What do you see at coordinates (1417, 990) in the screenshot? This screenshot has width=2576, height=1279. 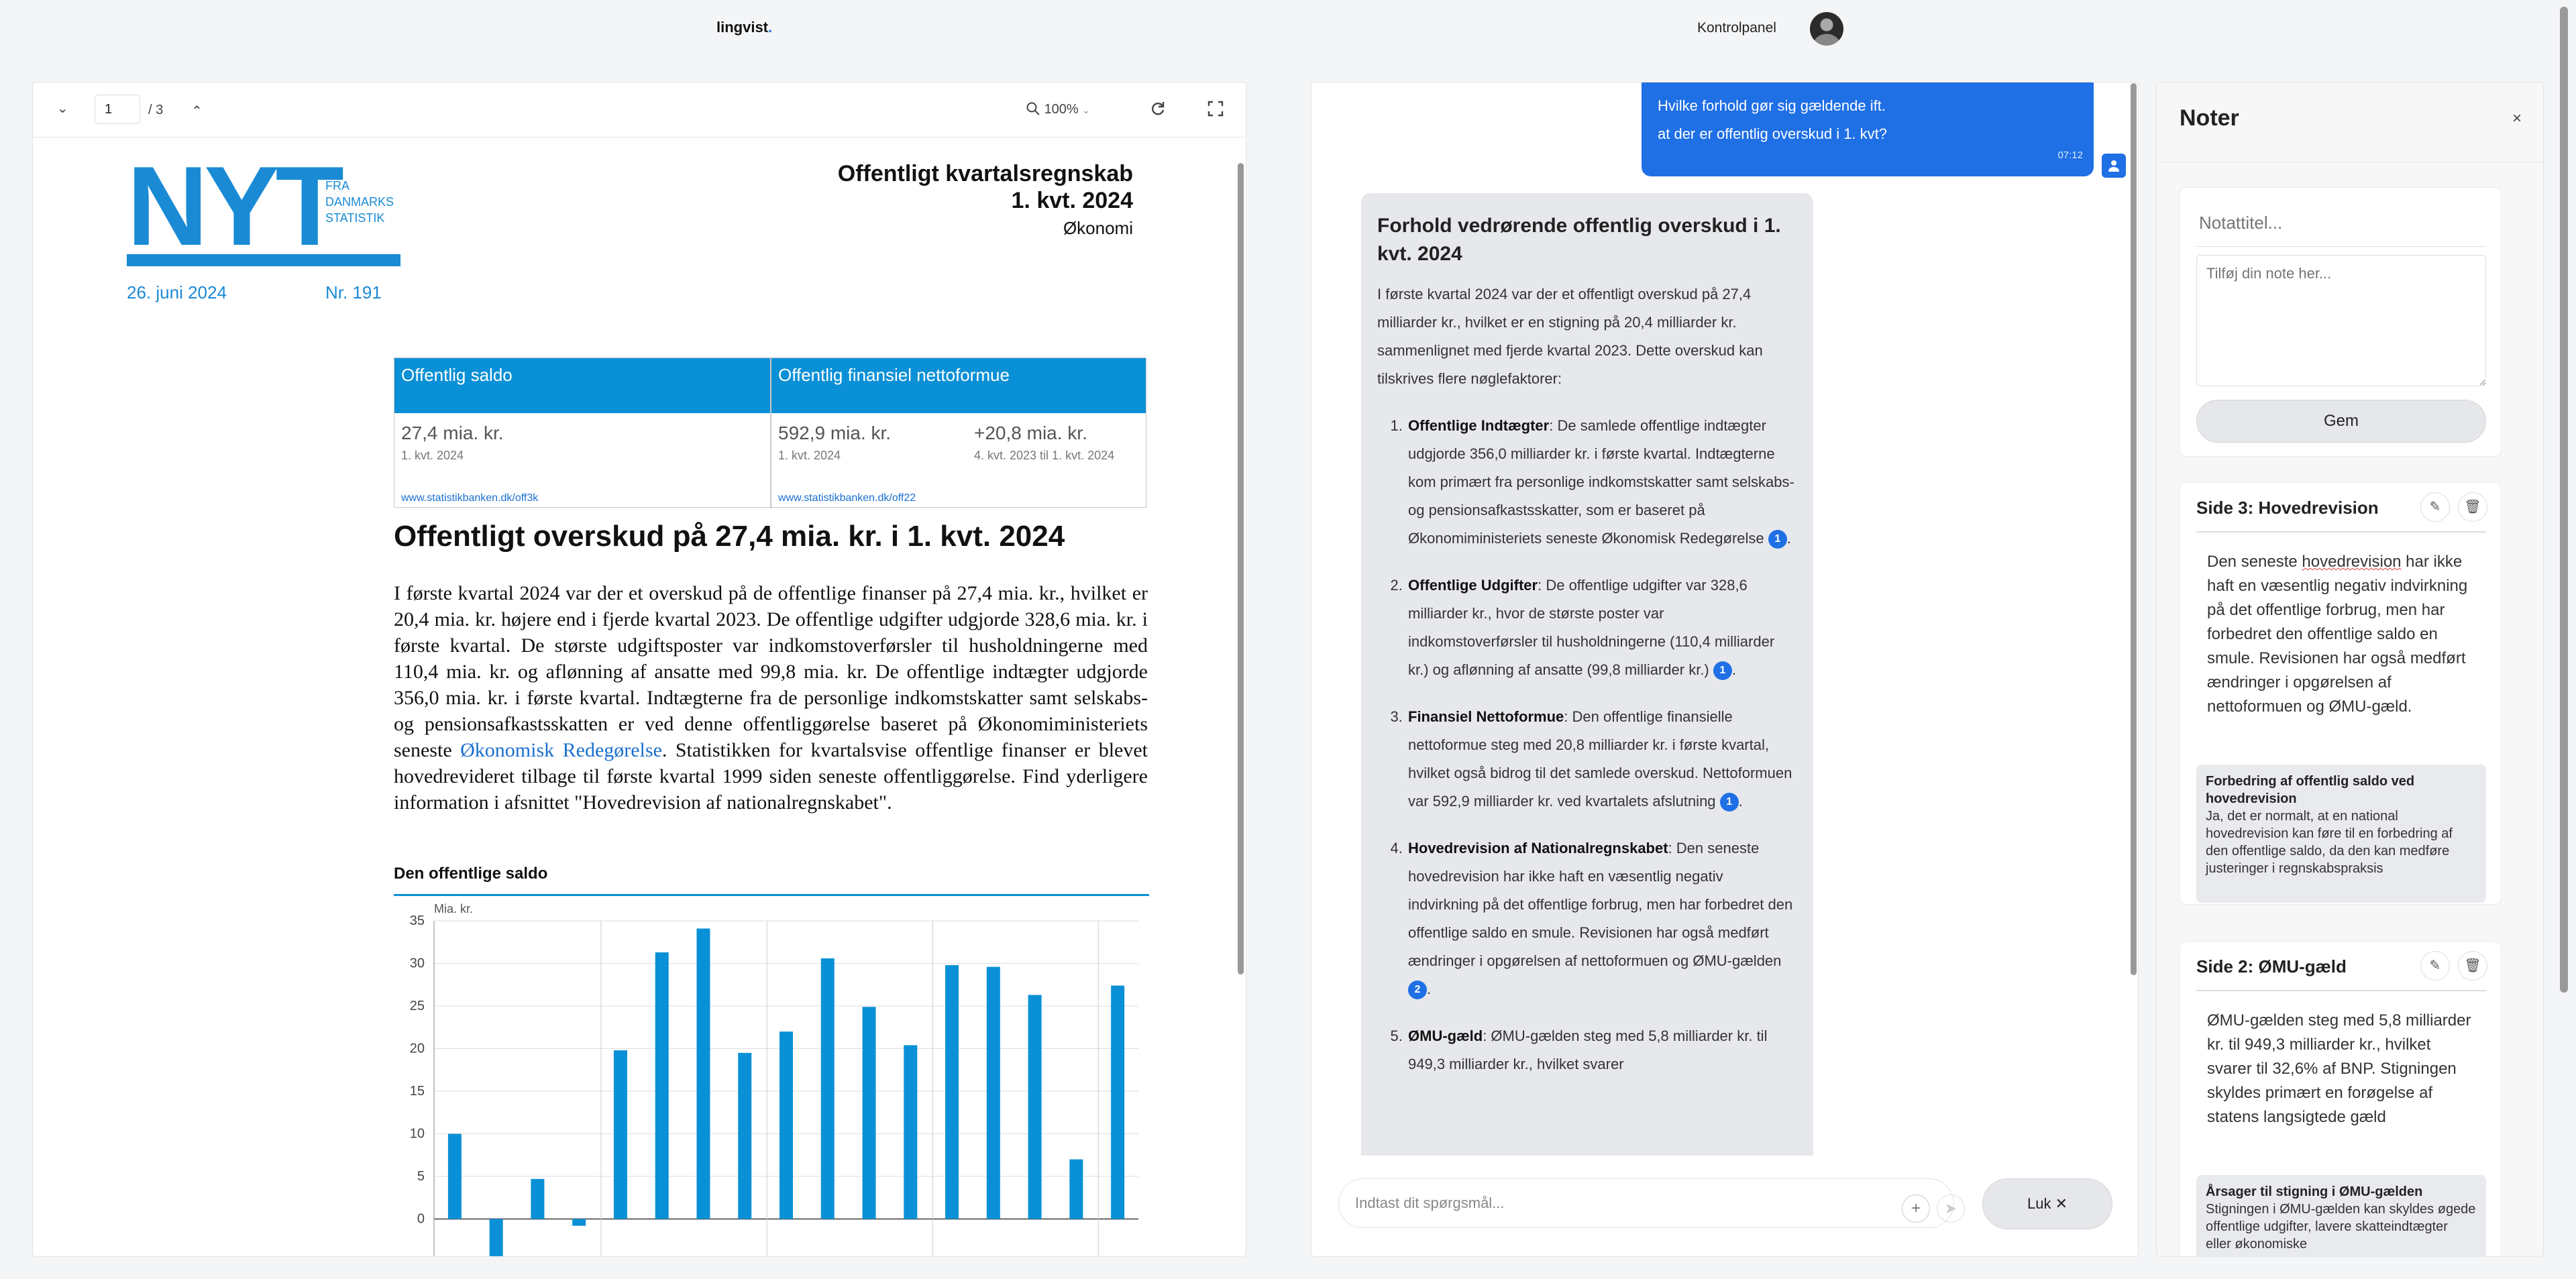 I see `citation-badge: 2` at bounding box center [1417, 990].